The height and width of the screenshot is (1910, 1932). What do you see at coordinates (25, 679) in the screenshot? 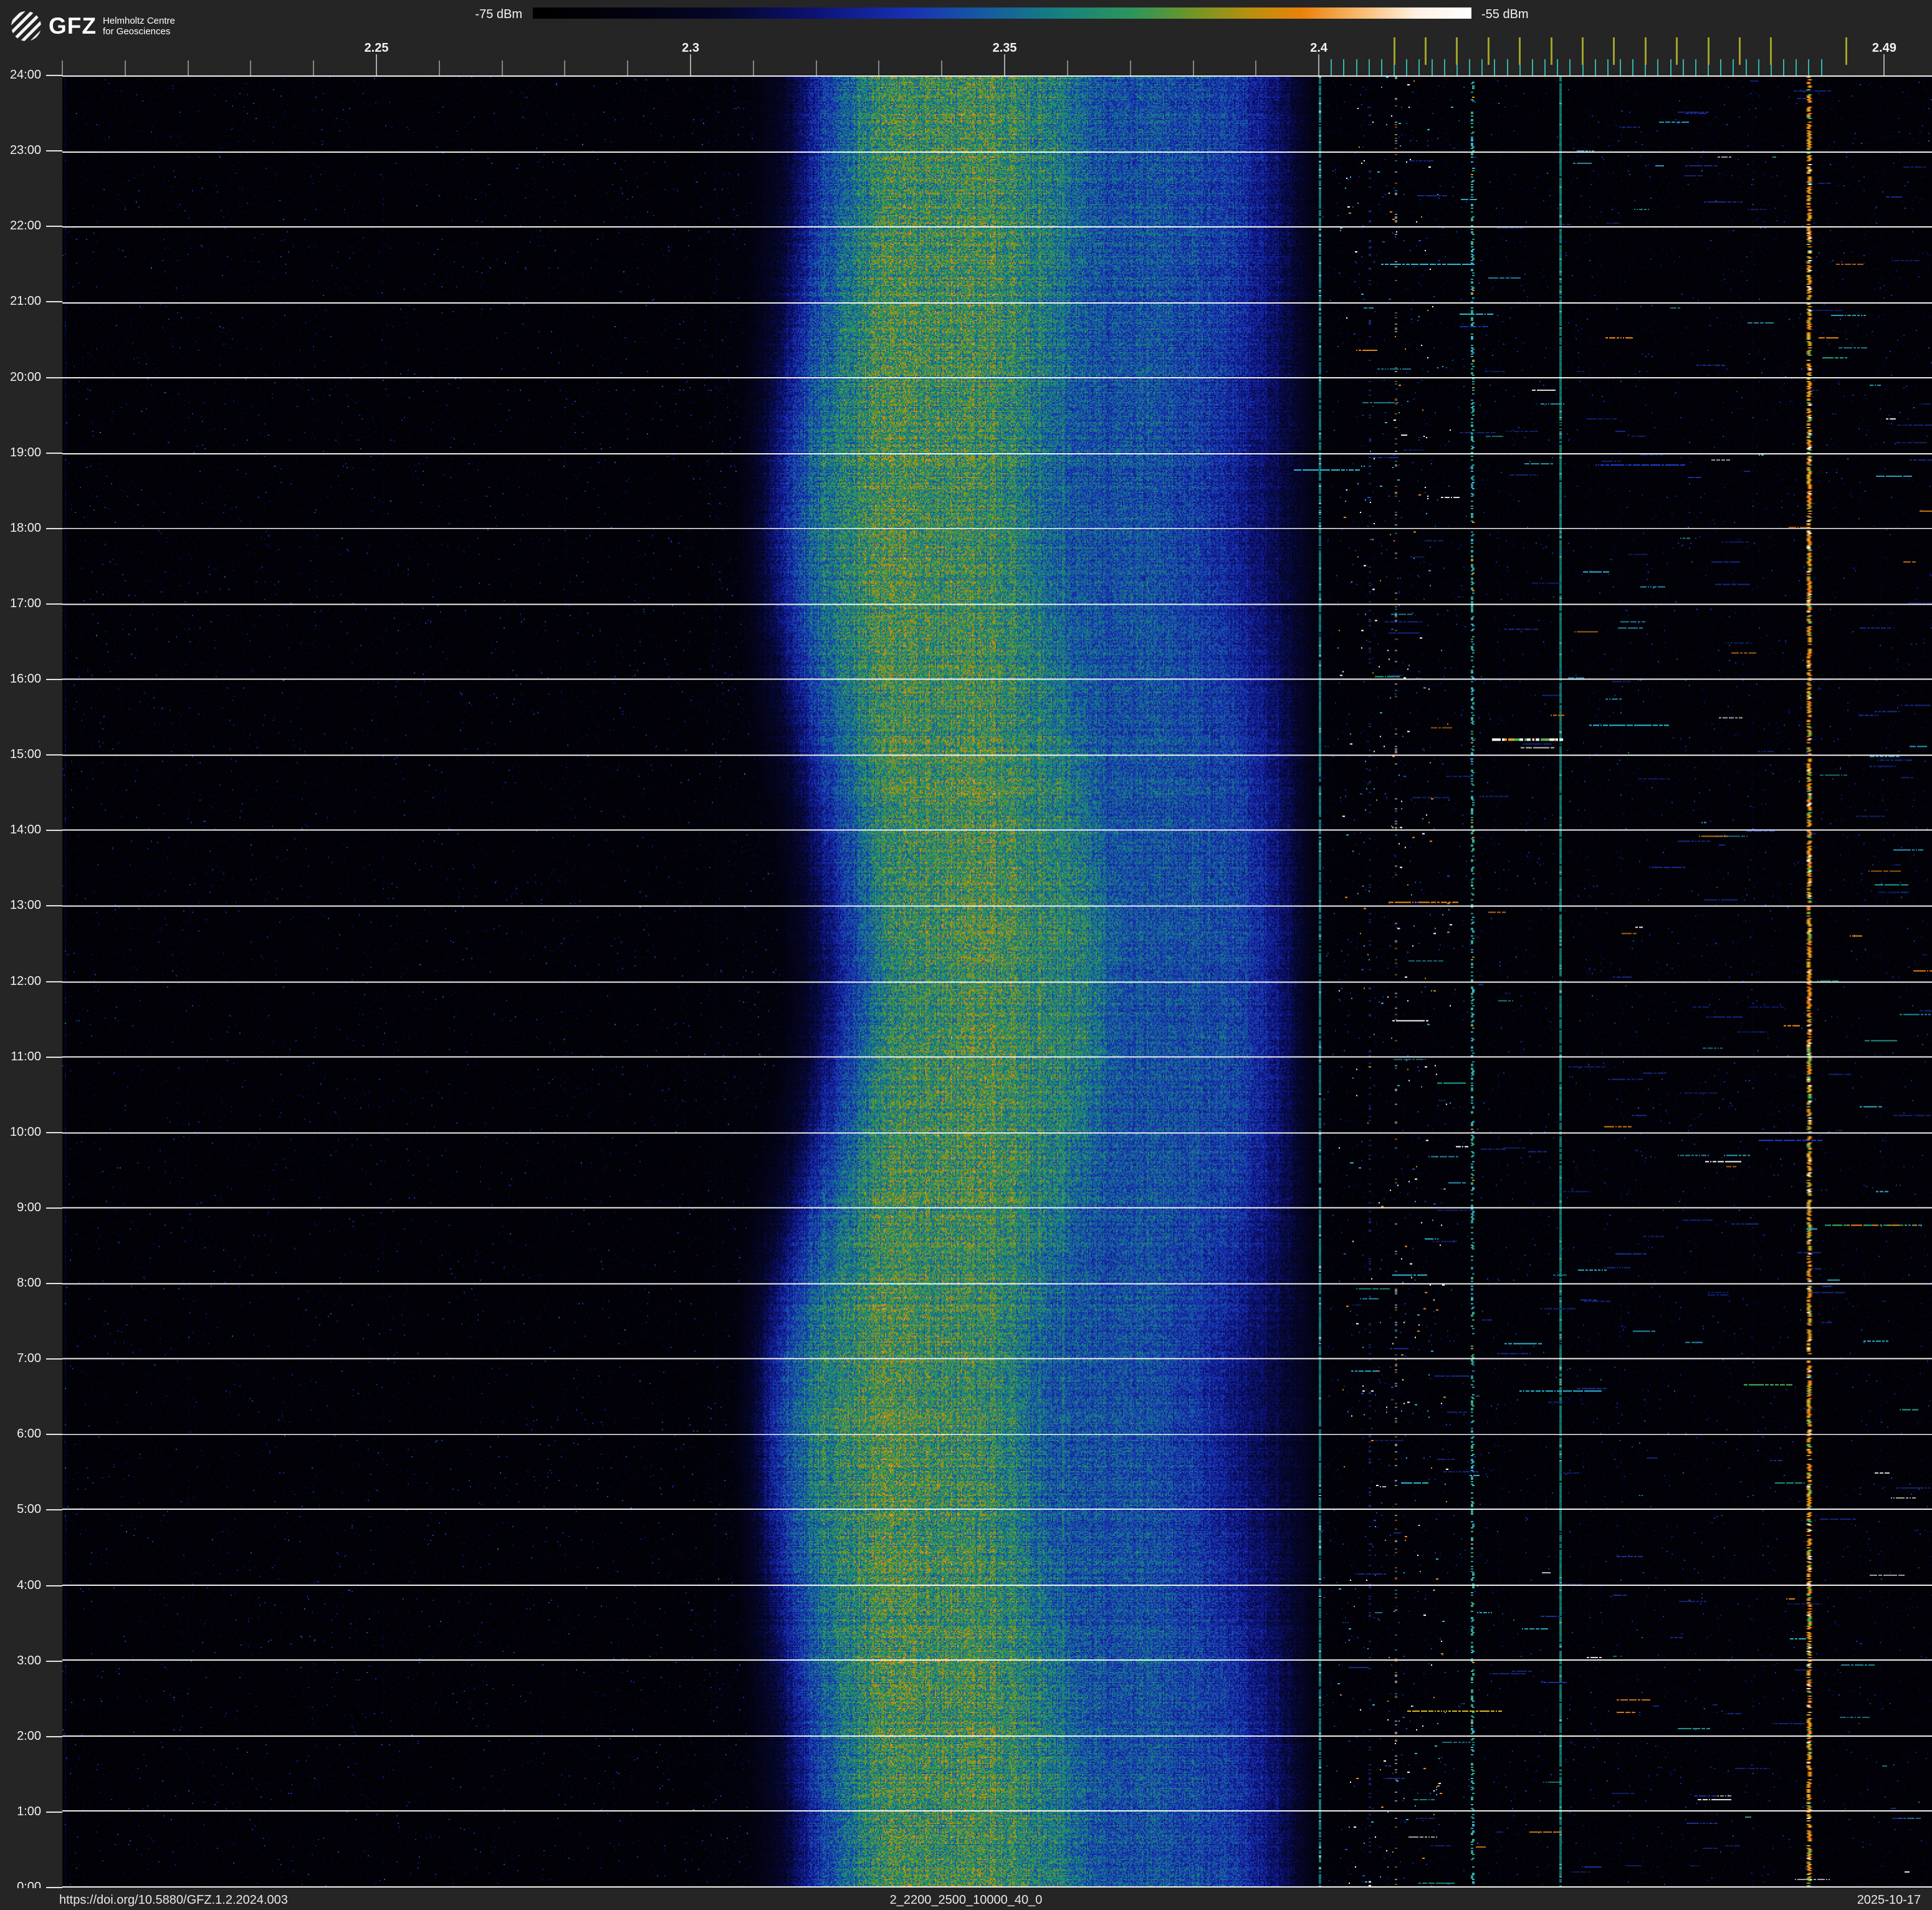
I see `time-tick-label: 16:00` at bounding box center [25, 679].